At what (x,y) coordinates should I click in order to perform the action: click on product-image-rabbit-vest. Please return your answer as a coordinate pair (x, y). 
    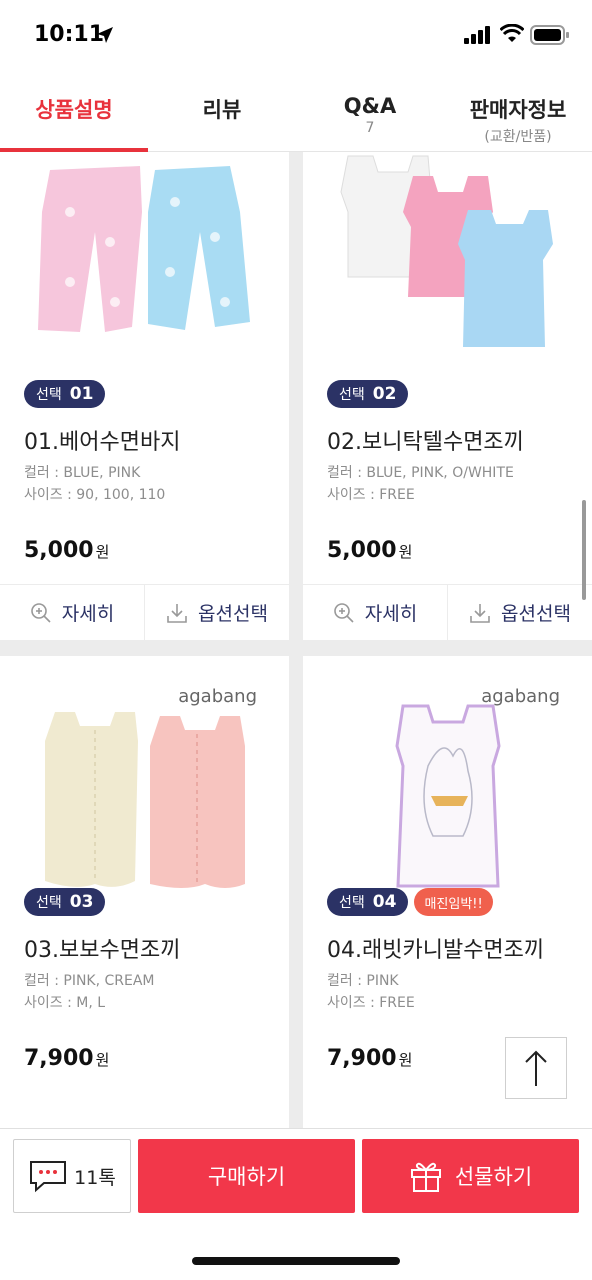
    Looking at the image, I should click on (448, 796).